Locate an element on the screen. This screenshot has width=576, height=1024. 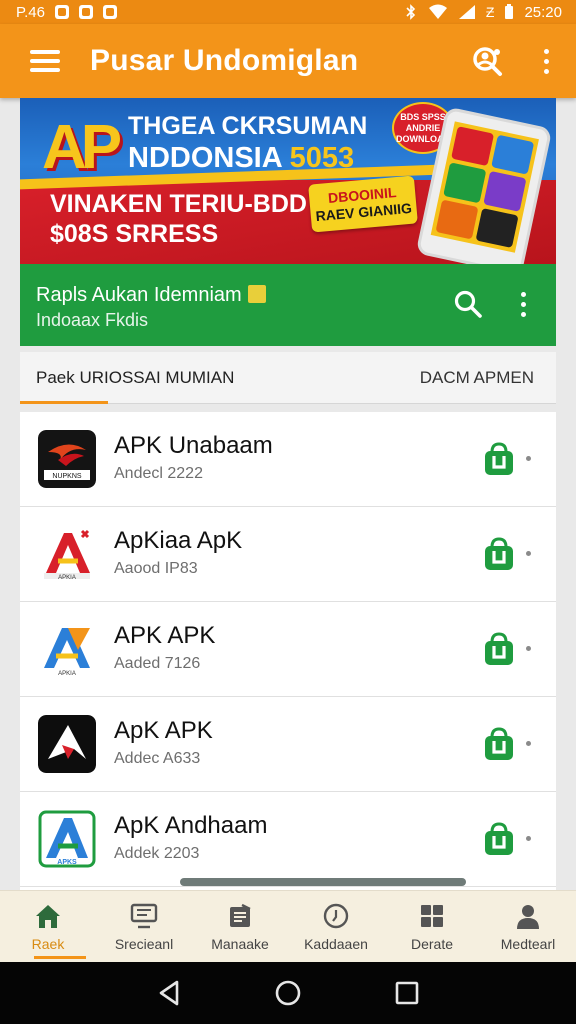
recents-button is located at coordinates (407, 993).